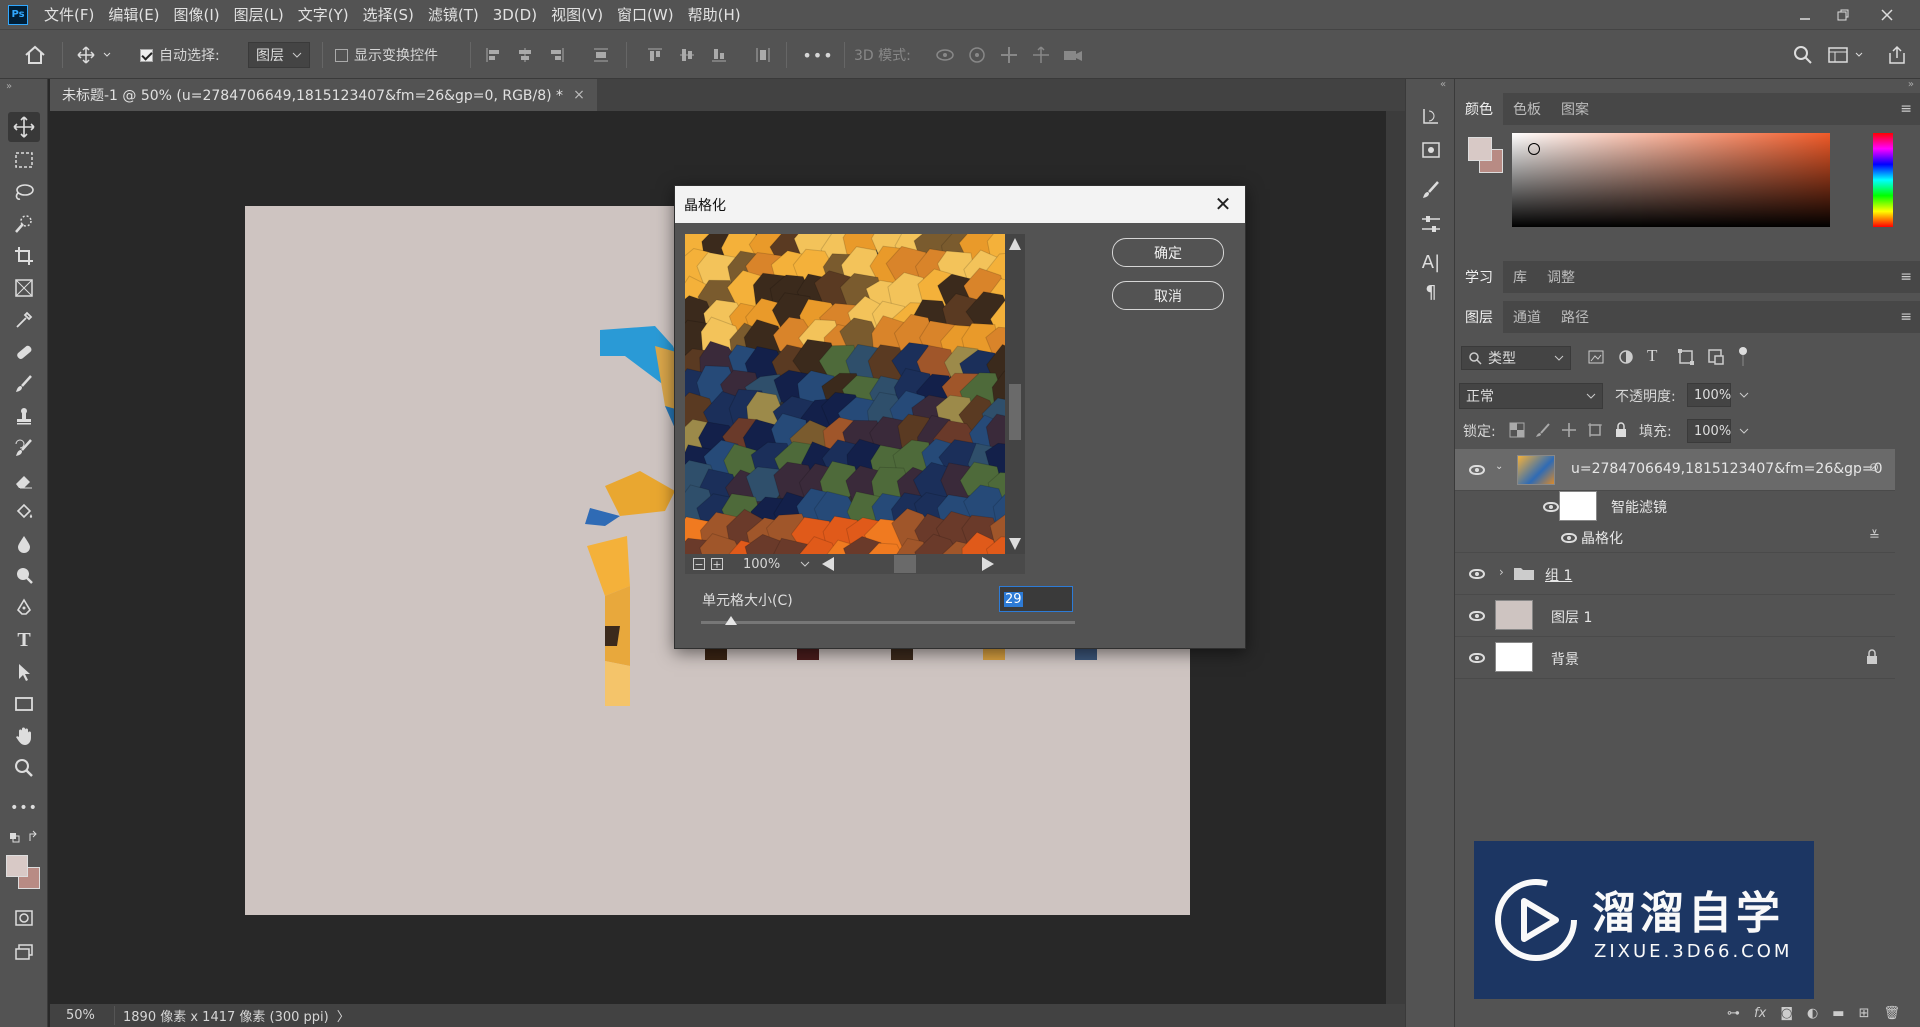  I want to click on tab-layers: 图层, so click(1479, 317).